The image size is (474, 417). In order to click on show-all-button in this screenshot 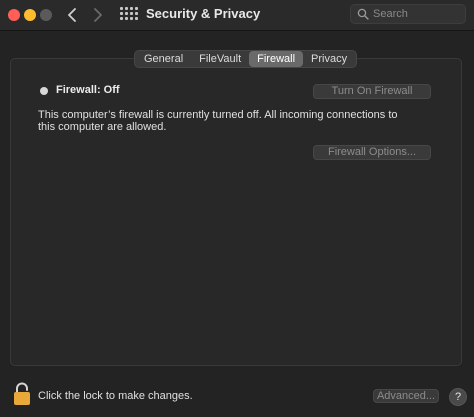, I will do `click(129, 15)`.